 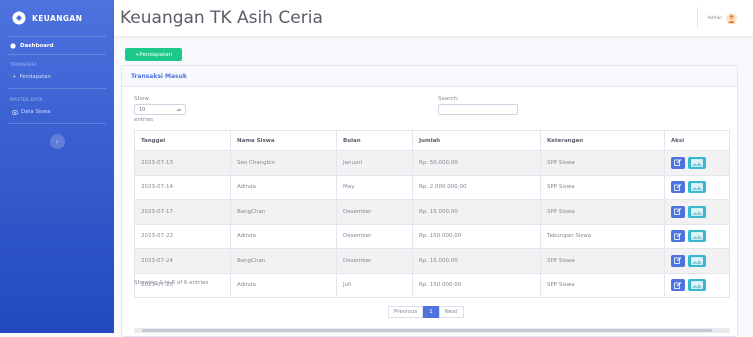 I want to click on sidebar-item-dashboard: Dashboard, so click(x=57, y=45).